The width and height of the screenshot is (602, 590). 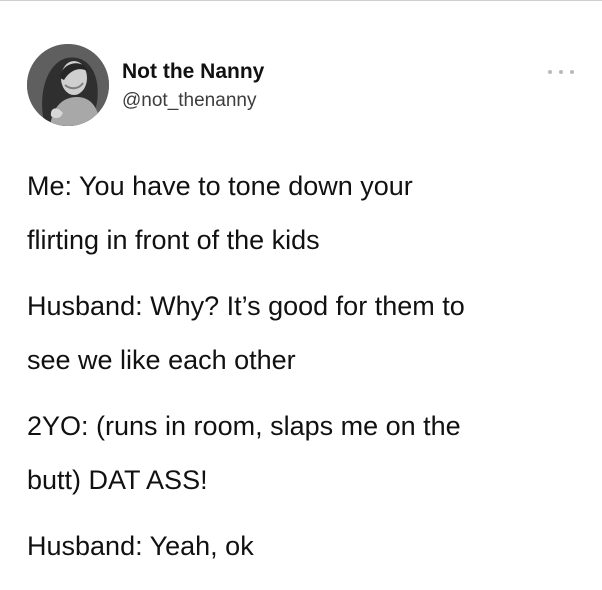 I want to click on profile-photo-icon, so click(x=68, y=85).